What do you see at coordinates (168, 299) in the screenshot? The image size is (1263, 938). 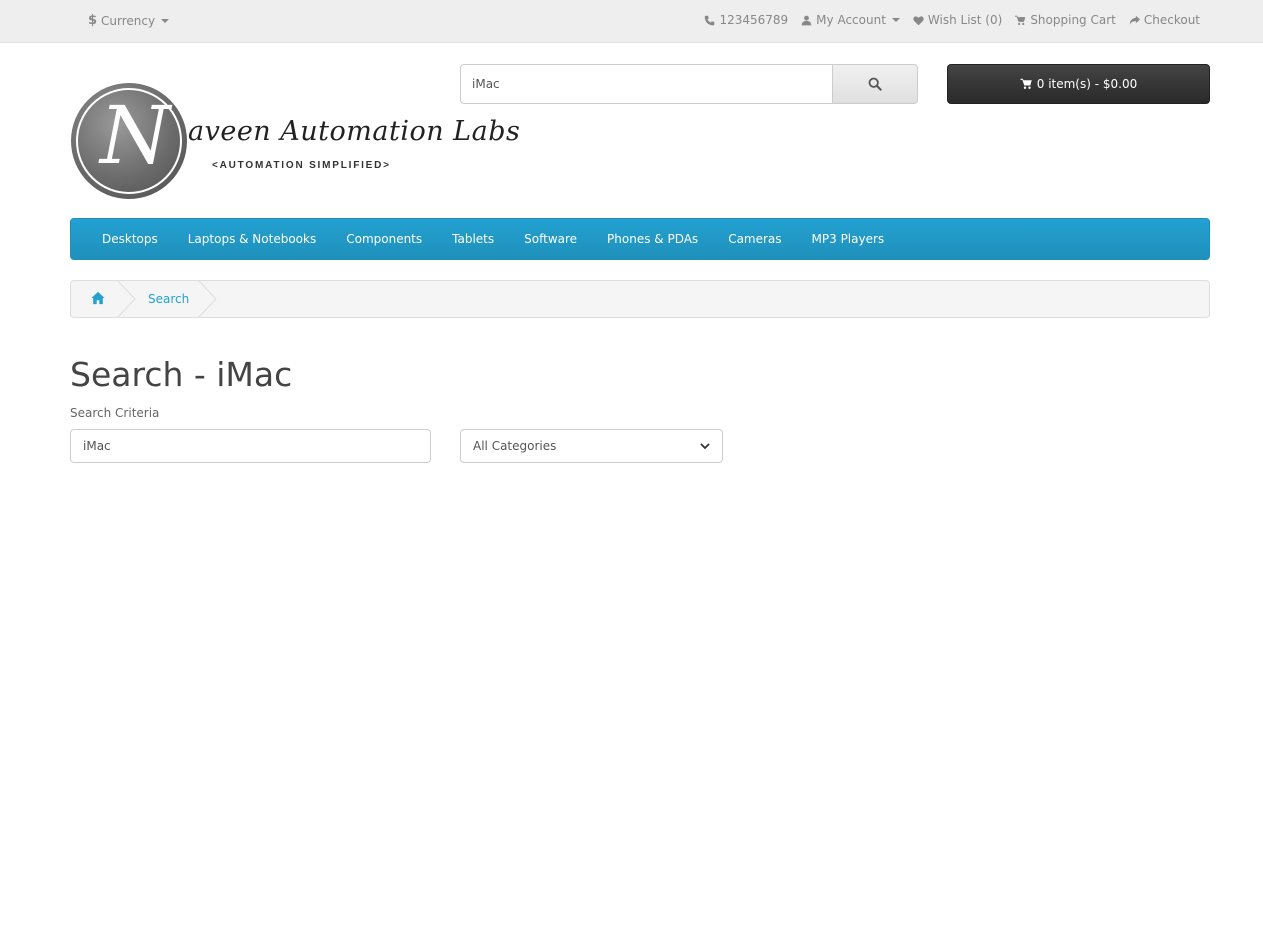 I see `breadcrumb-search-link: Search` at bounding box center [168, 299].